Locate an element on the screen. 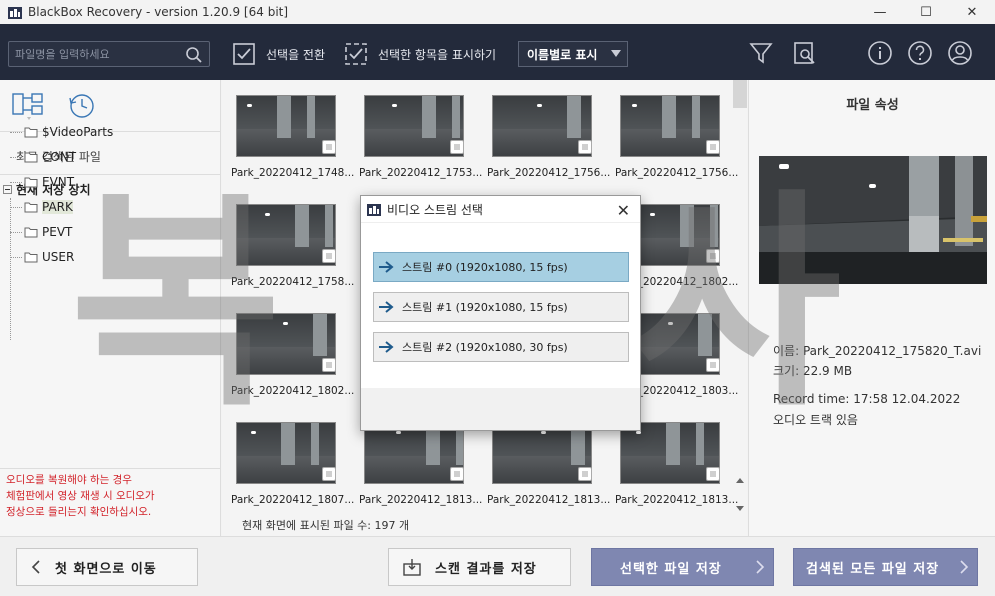  stream-option-label: 스트림 #1 (1920x1080, 15 fps) is located at coordinates (485, 307).